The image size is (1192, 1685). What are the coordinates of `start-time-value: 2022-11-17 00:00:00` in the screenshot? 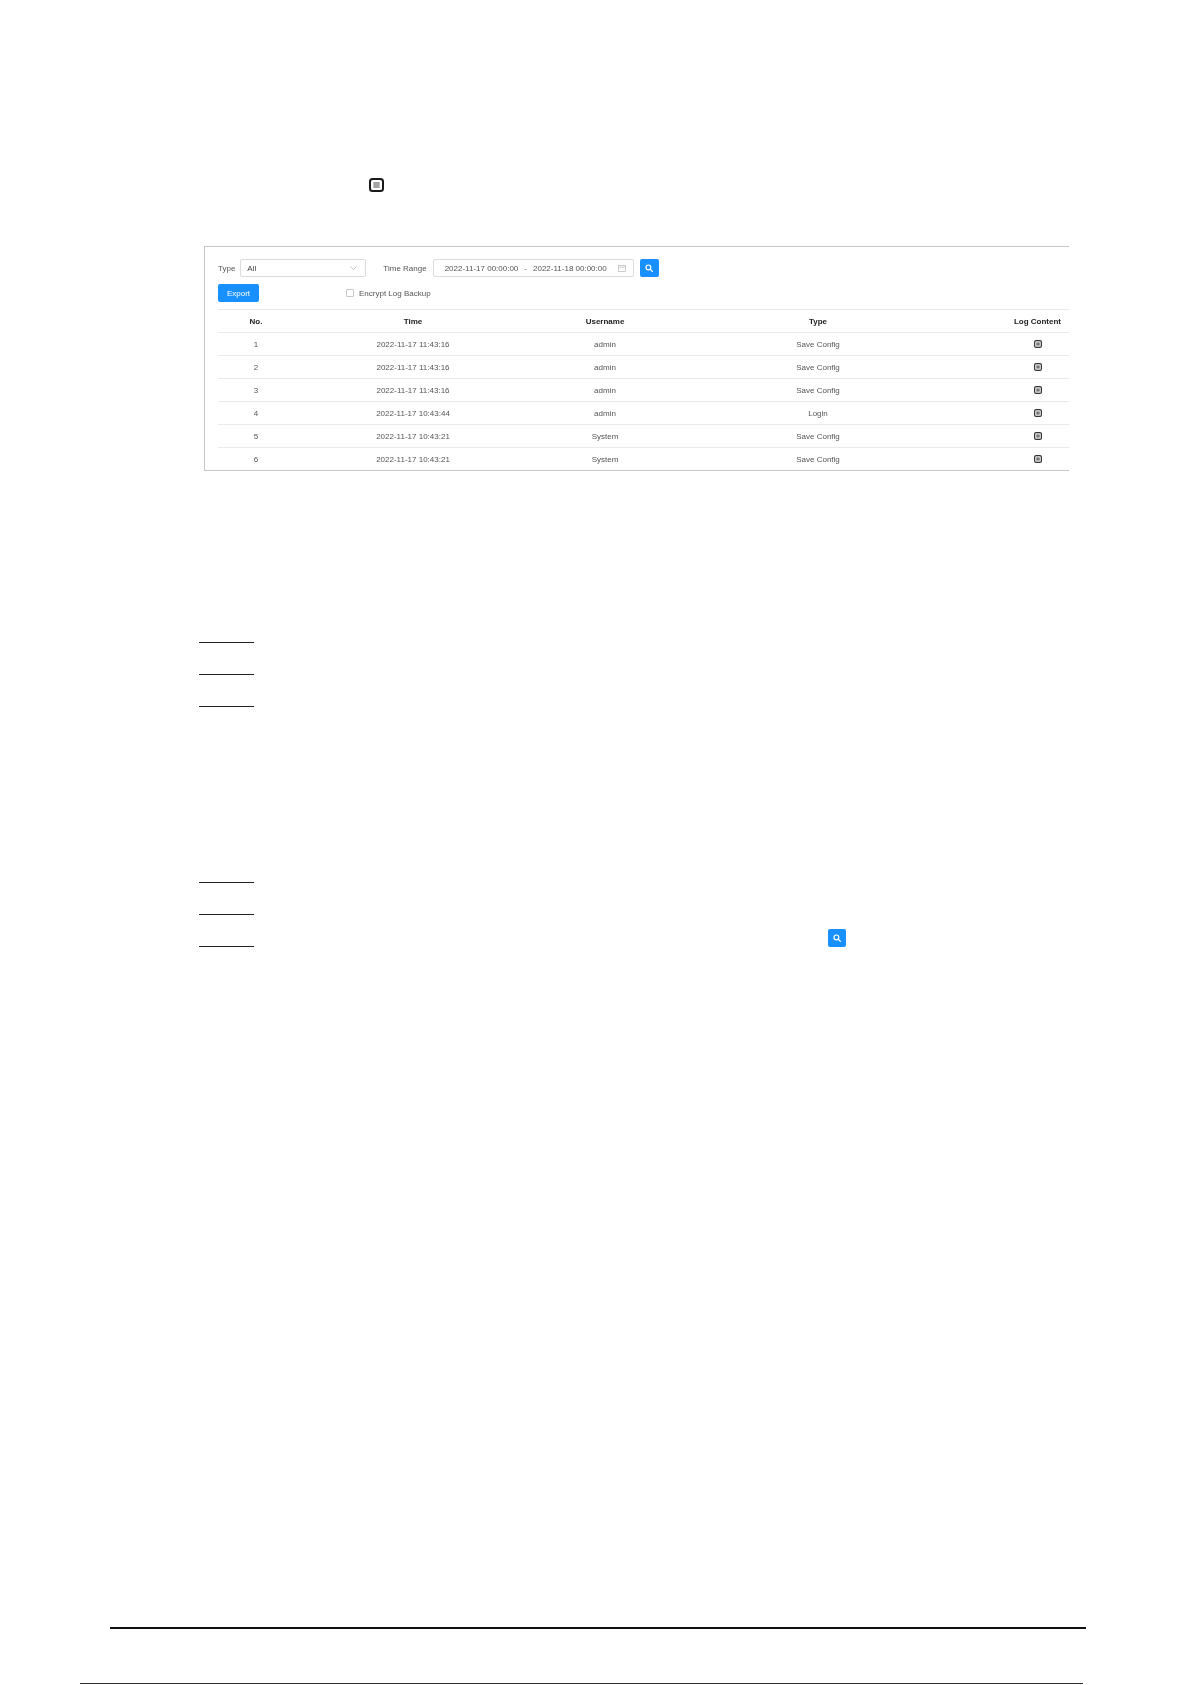 It's located at (481, 268).